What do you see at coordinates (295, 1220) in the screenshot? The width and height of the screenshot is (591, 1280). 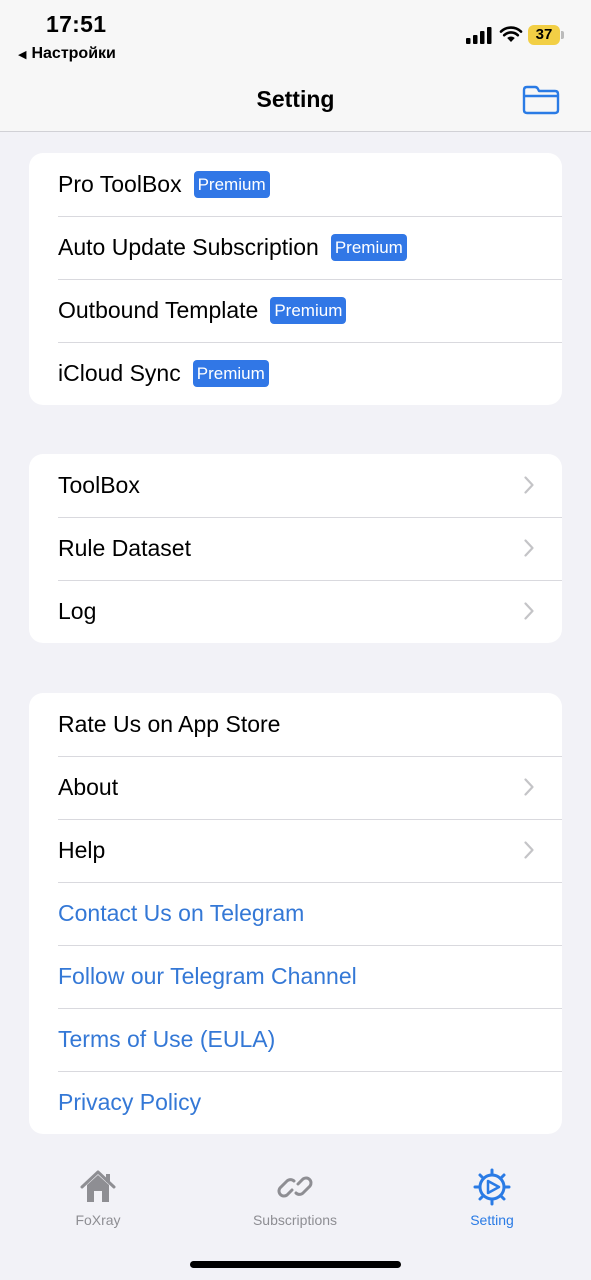 I see `tab-label: Subscriptions` at bounding box center [295, 1220].